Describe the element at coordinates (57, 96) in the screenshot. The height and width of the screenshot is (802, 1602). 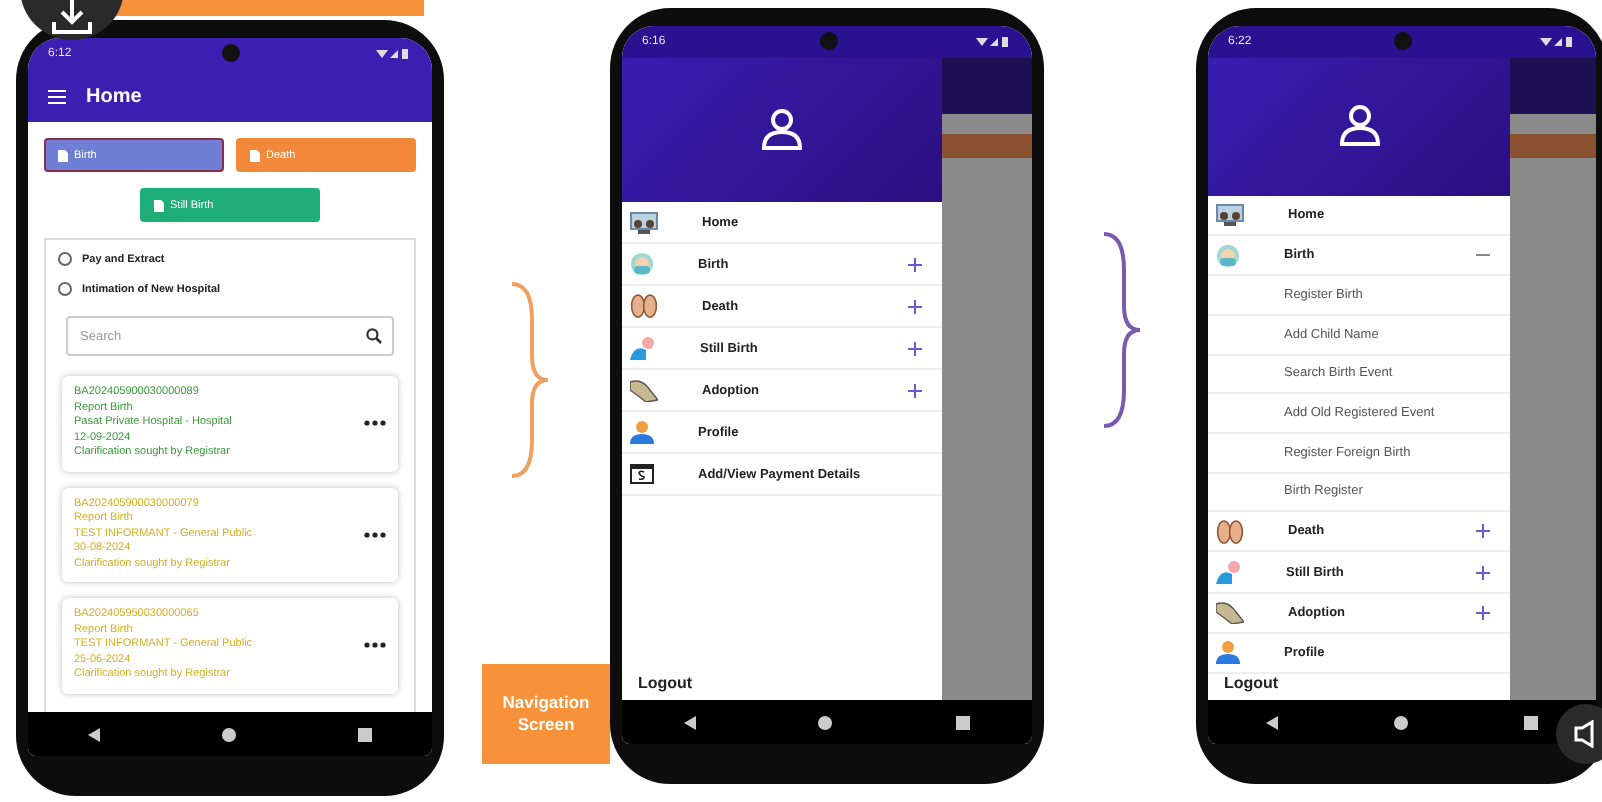
I see `menu-icon` at that location.